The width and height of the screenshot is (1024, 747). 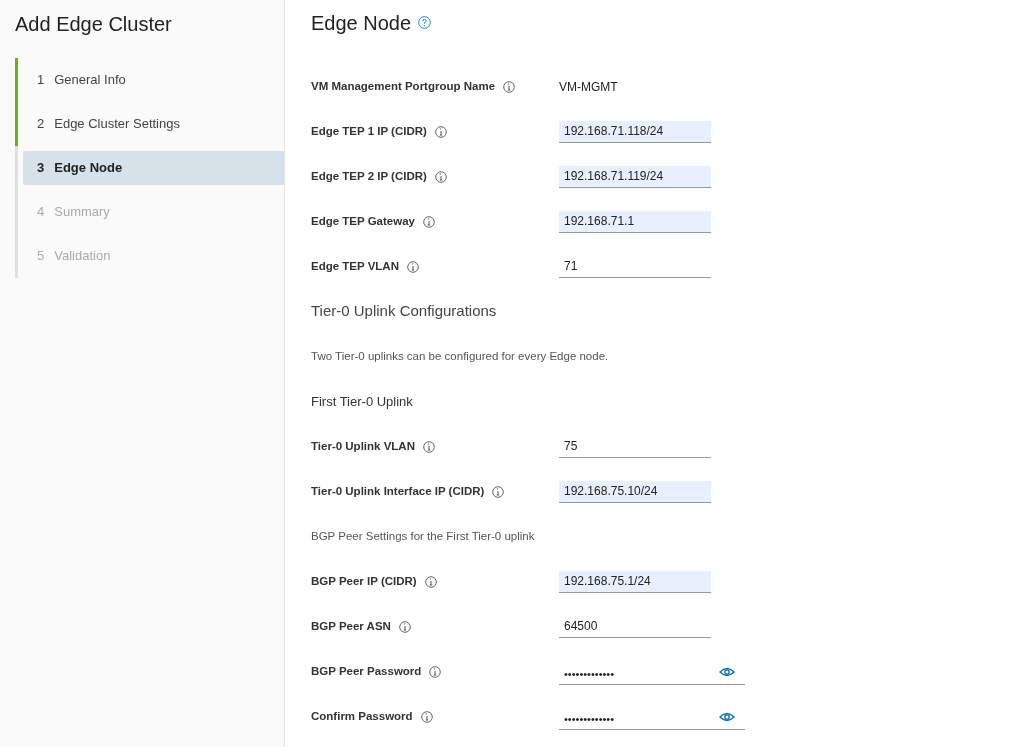 What do you see at coordinates (362, 401) in the screenshot?
I see `section-subheading: First Tier-0 Uplink` at bounding box center [362, 401].